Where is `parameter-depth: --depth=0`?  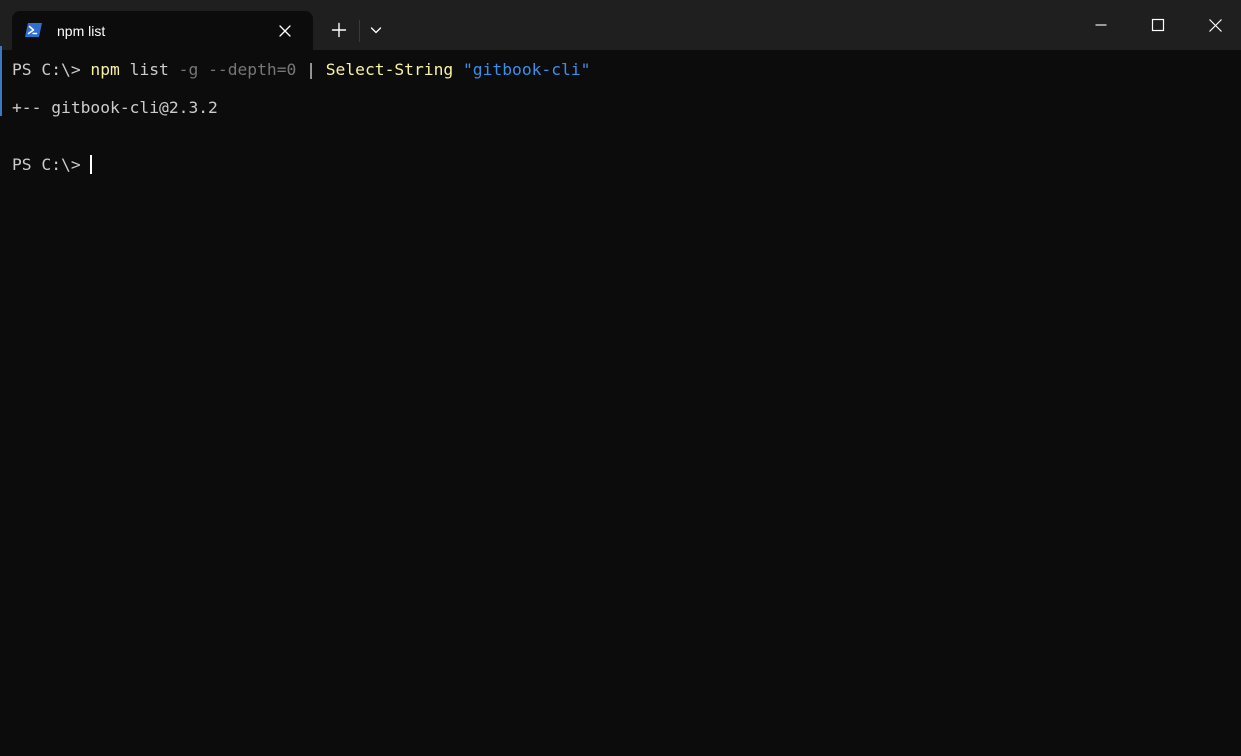
parameter-depth: --depth=0 is located at coordinates (252, 69).